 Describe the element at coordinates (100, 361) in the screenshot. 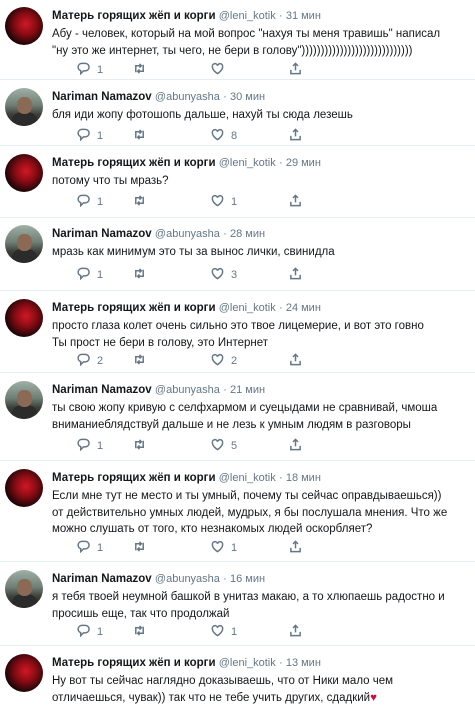

I see `reply-count: 2` at that location.